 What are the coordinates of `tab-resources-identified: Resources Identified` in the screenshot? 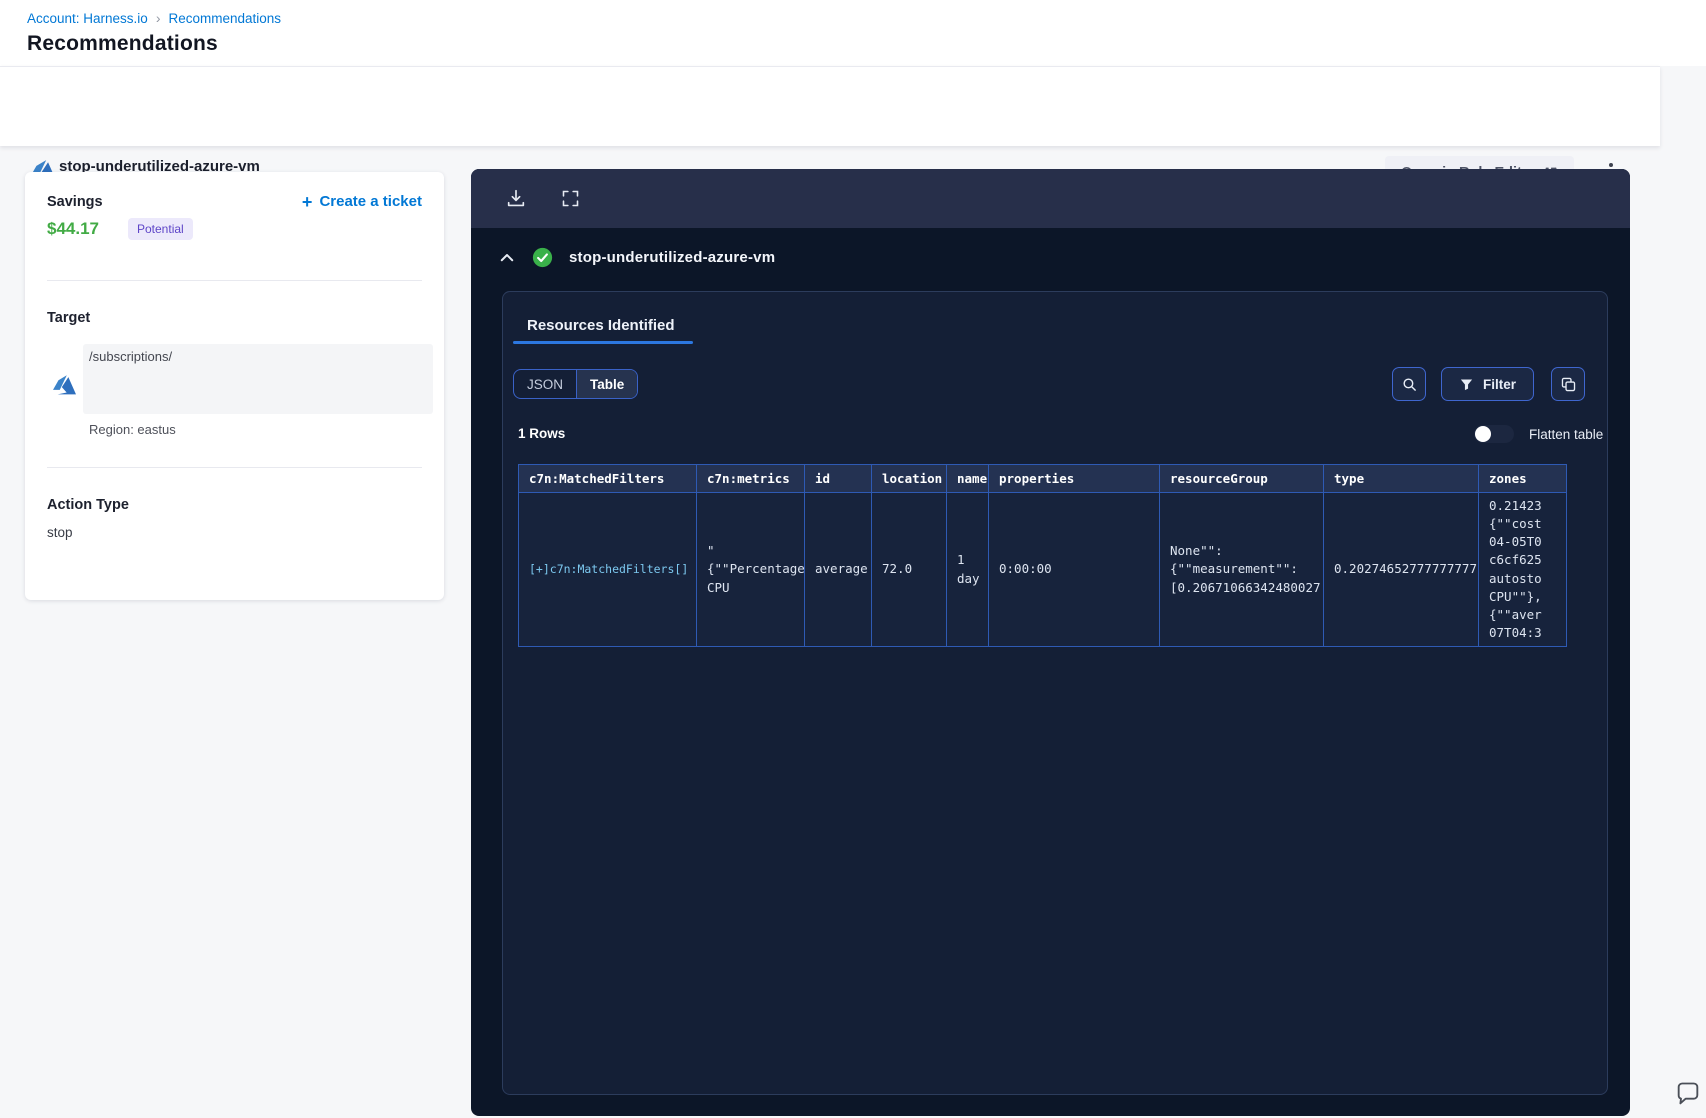 It's located at (601, 325).